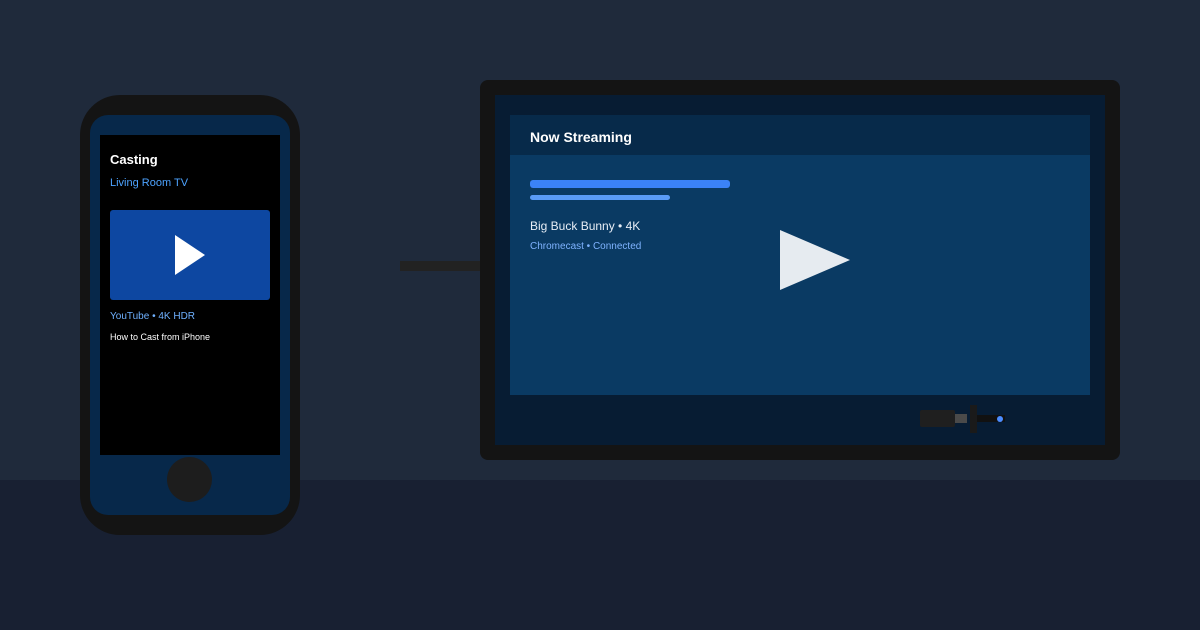 This screenshot has height=630, width=1200. Describe the element at coordinates (134, 159) in the screenshot. I see `phone-casting-title: Casting` at that location.